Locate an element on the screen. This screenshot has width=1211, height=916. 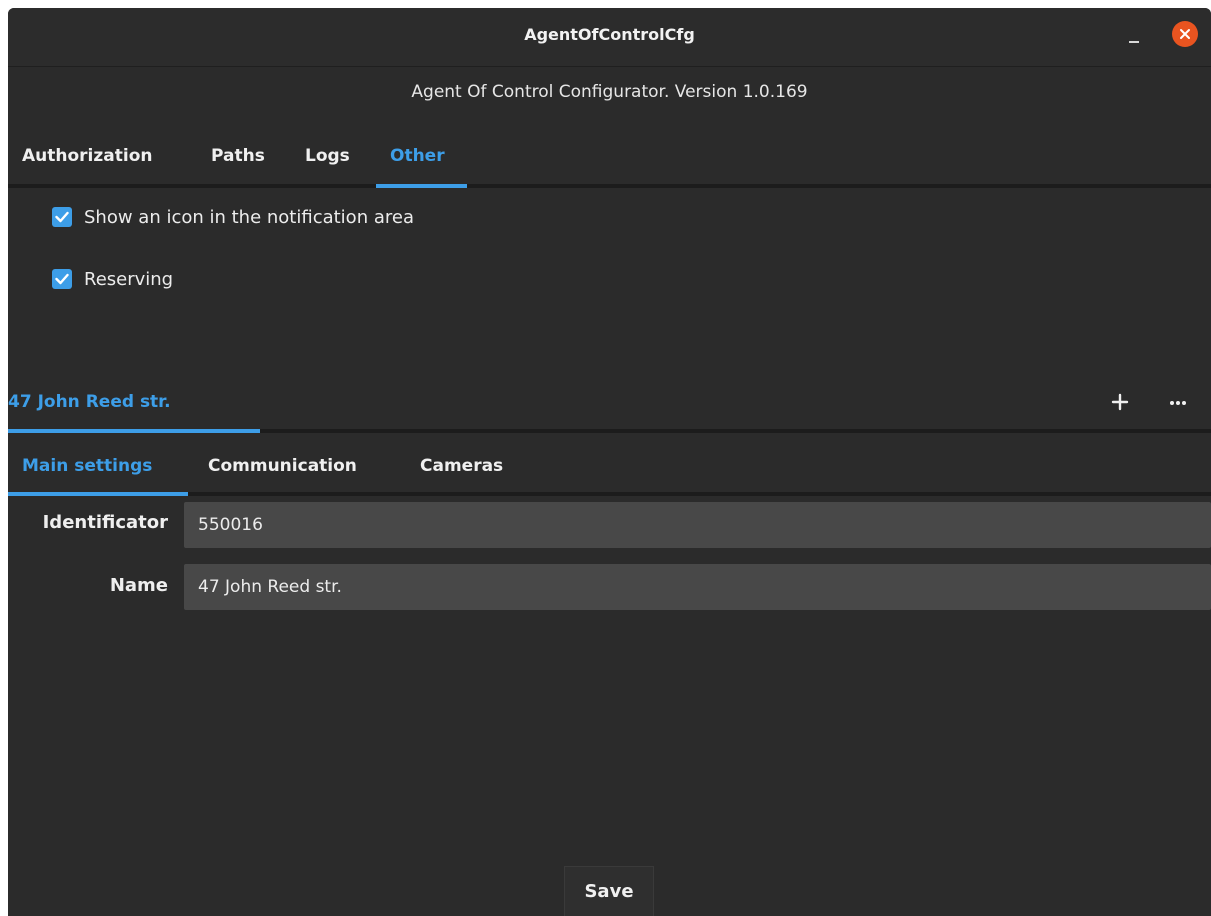
minimize-button is located at coordinates (1135, 37).